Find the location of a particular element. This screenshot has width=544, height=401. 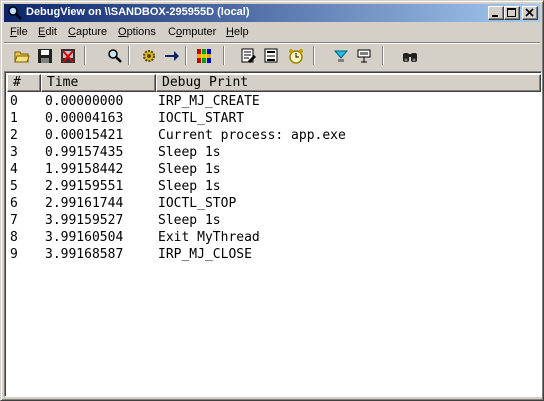

row-time: 2.99159551 is located at coordinates (84, 186).